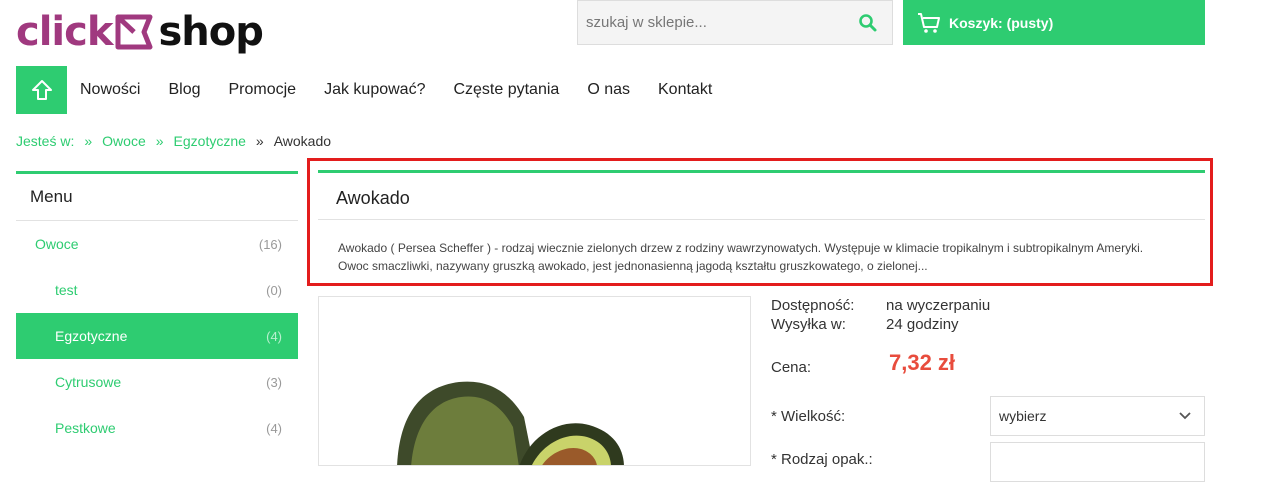 The image size is (1280, 482). What do you see at coordinates (45, 141) in the screenshot?
I see `breadcrumb-label: Jesteś w:` at bounding box center [45, 141].